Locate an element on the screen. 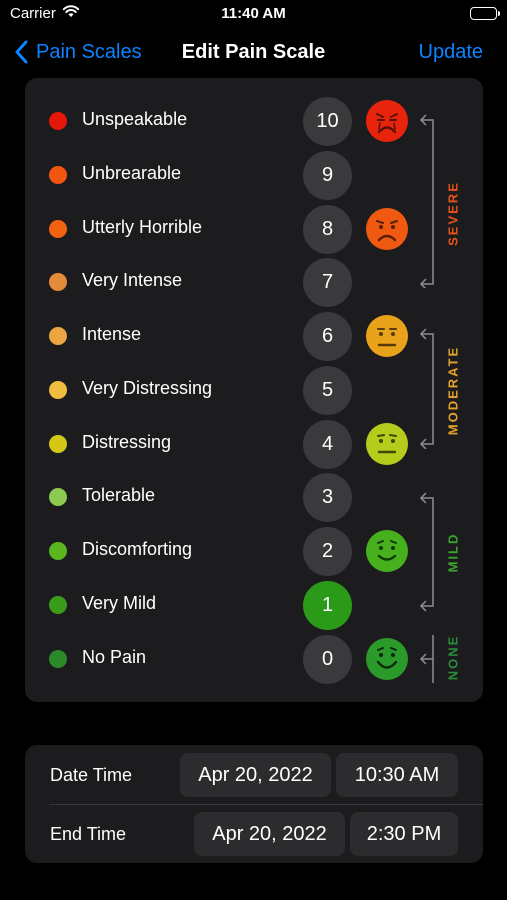 This screenshot has height=900, width=507. sad-face-icon is located at coordinates (387, 229).